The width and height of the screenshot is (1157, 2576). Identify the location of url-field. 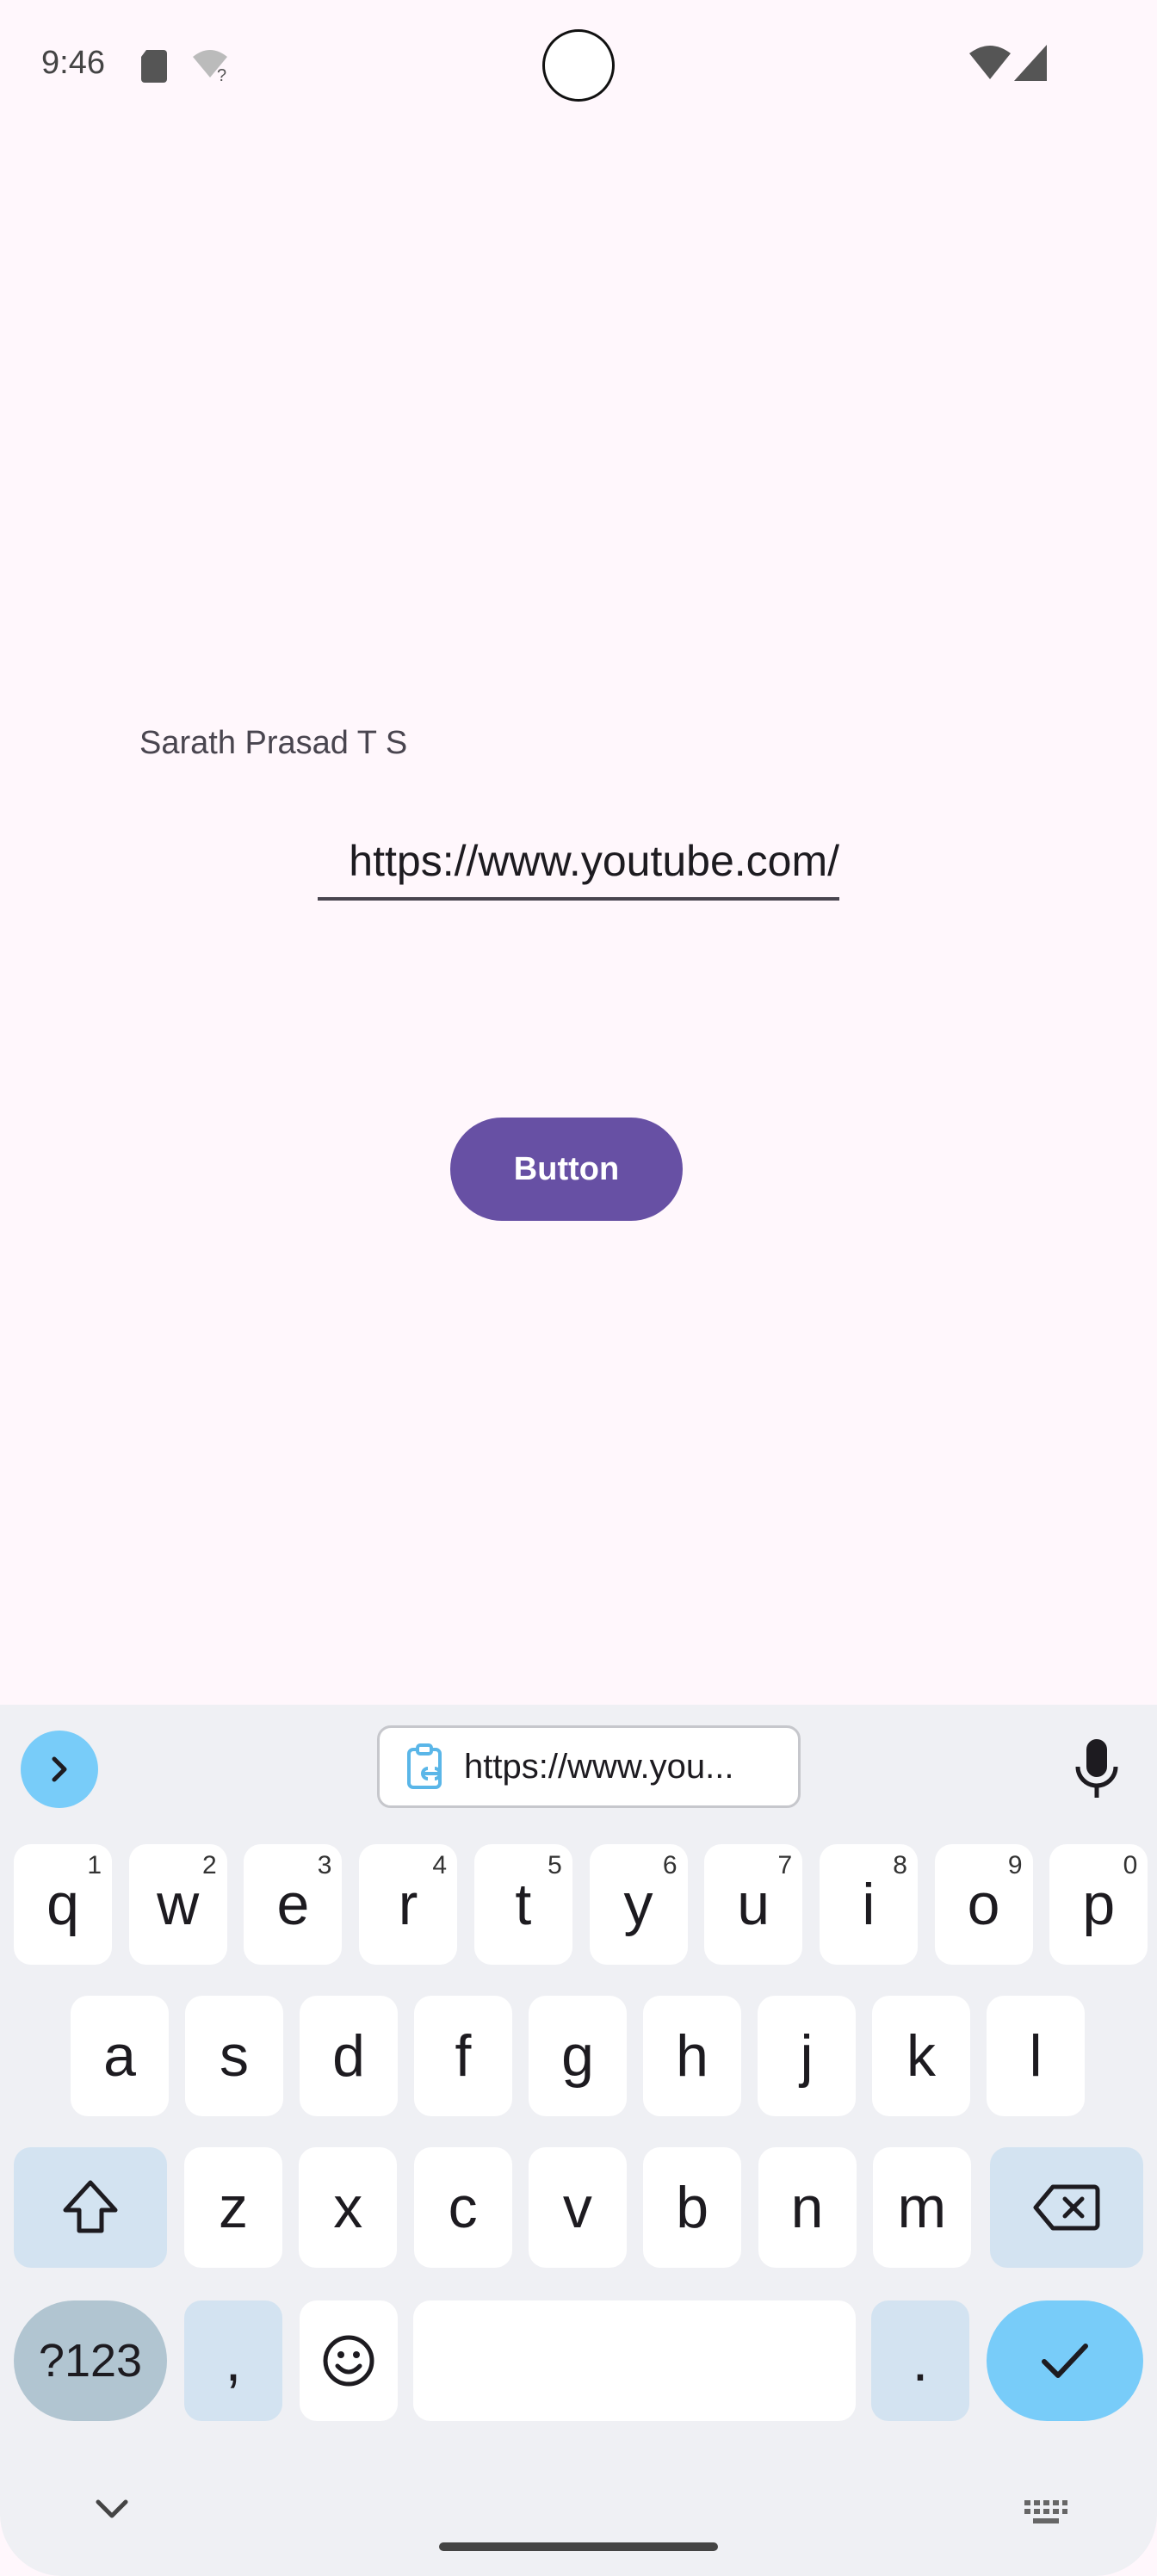
(579, 865).